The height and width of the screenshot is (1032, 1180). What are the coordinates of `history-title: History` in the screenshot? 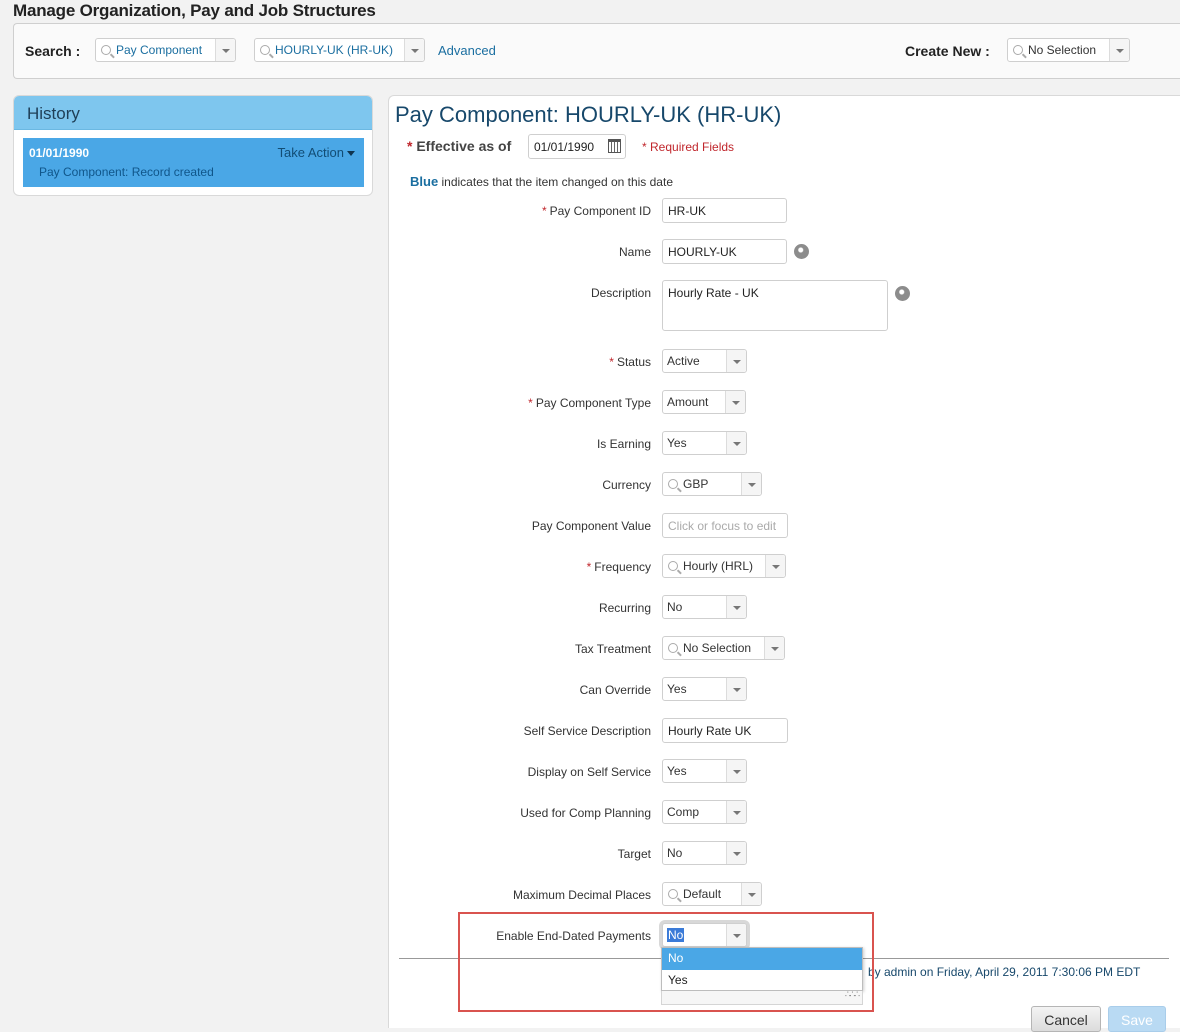 It's located at (193, 113).